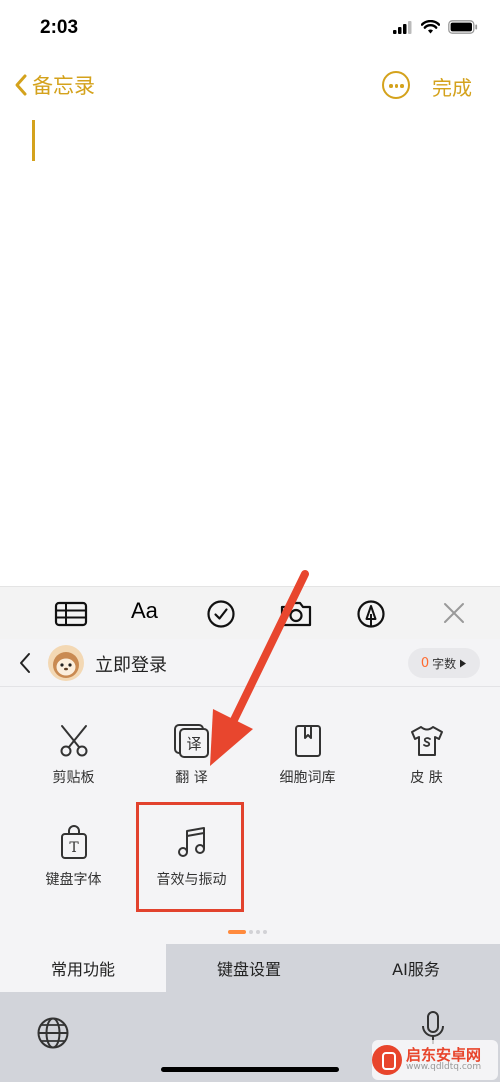  Describe the element at coordinates (250, 1069) in the screenshot. I see `home-indicator` at that location.